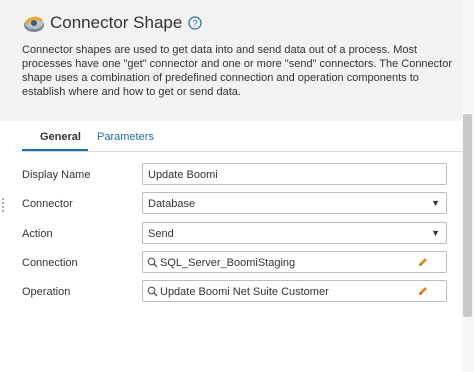  I want to click on connection-label: Connection, so click(50, 263).